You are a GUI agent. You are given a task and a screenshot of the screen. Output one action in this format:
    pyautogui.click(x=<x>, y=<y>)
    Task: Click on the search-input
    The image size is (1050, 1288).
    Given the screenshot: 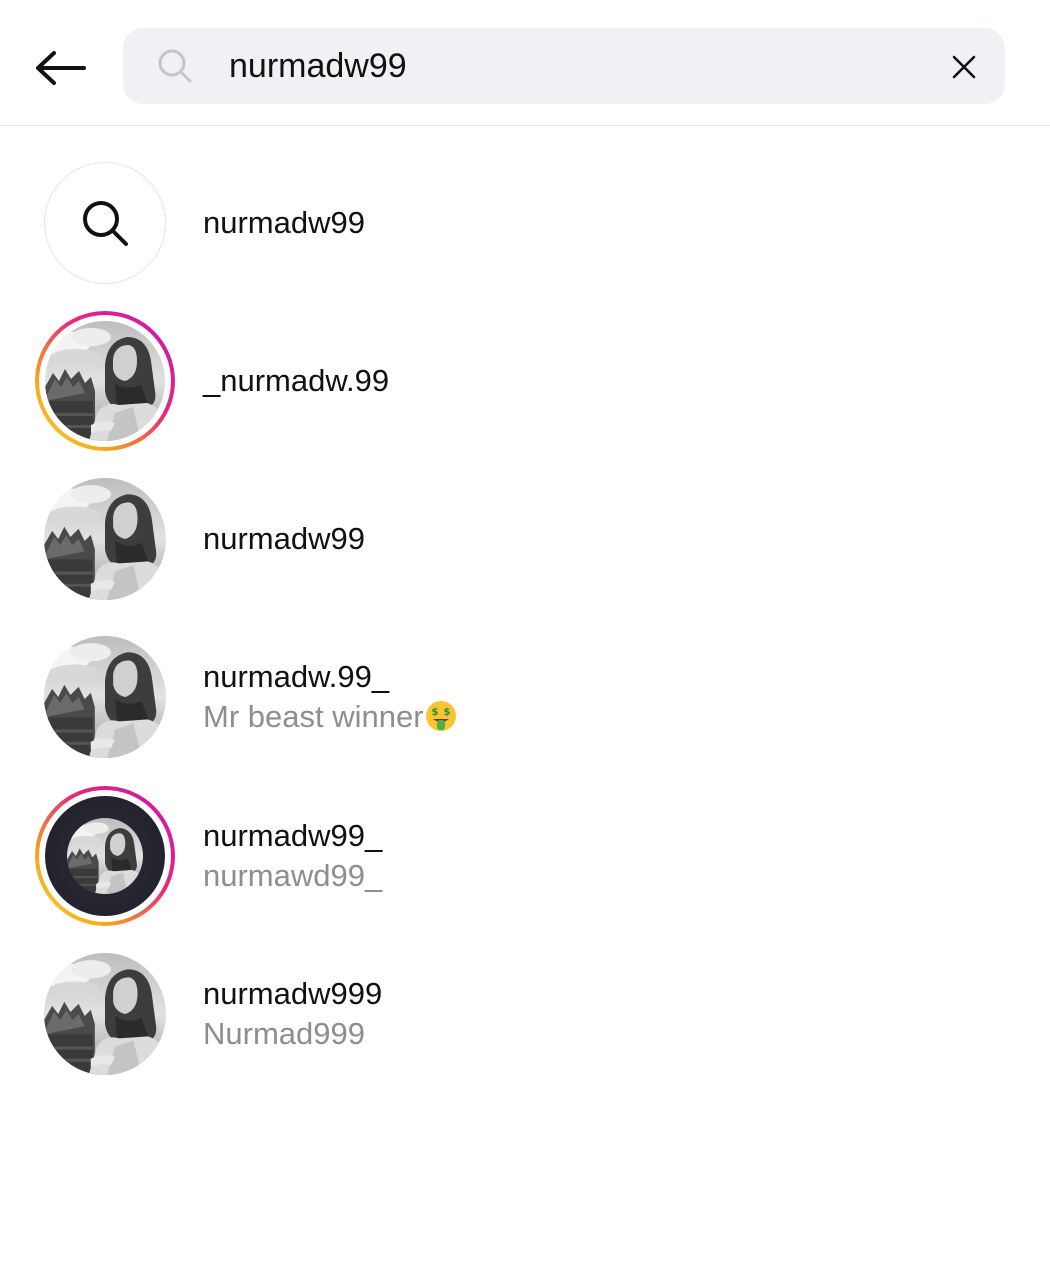 What is the action you would take?
    pyautogui.click(x=574, y=66)
    